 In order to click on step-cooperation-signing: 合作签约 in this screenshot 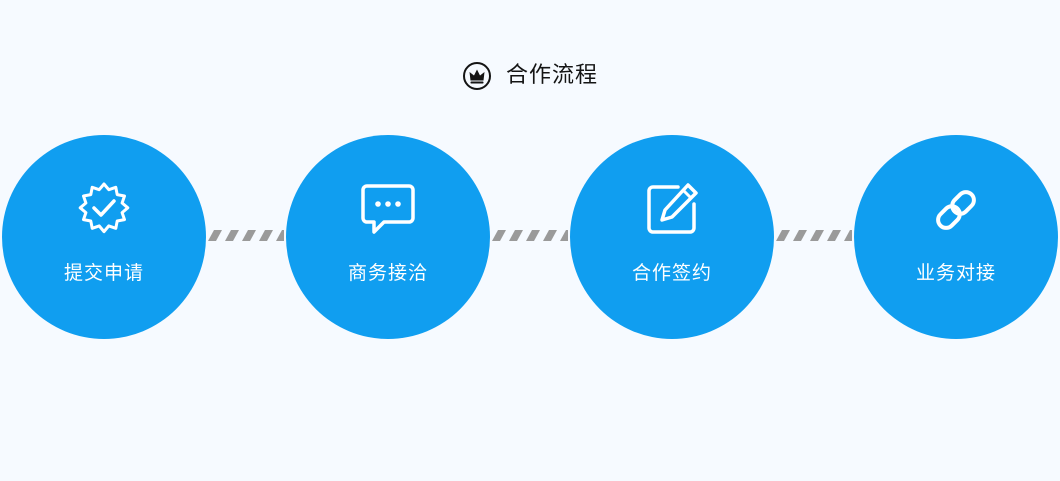, I will do `click(672, 237)`.